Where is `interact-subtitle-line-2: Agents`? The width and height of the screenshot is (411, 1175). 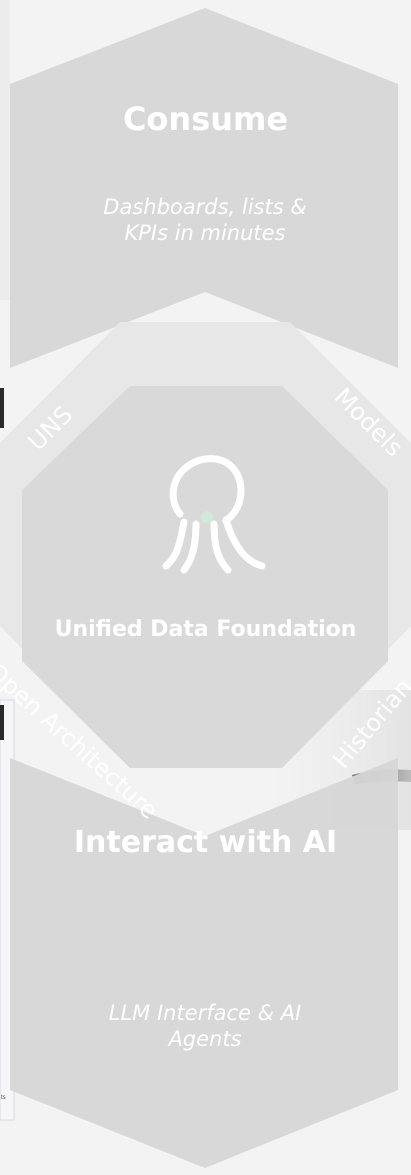 interact-subtitle-line-2: Agents is located at coordinates (205, 1039).